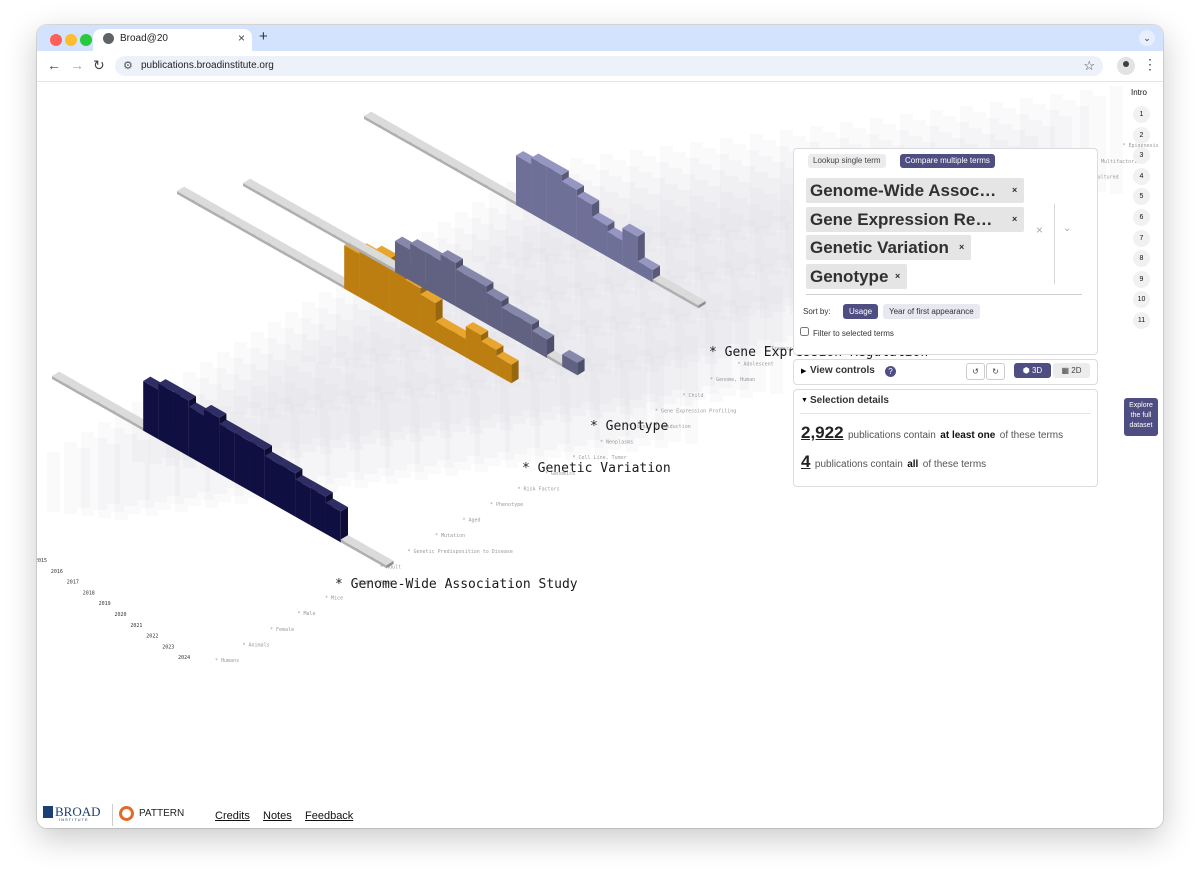  I want to click on background-term-label: * Aged, so click(472, 521).